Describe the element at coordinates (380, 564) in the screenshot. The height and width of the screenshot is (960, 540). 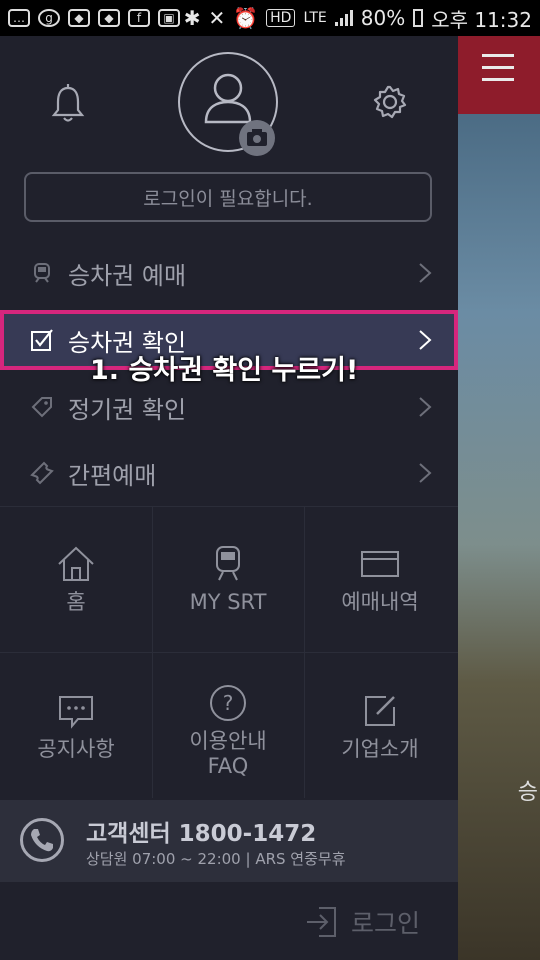
I see `card-icon` at that location.